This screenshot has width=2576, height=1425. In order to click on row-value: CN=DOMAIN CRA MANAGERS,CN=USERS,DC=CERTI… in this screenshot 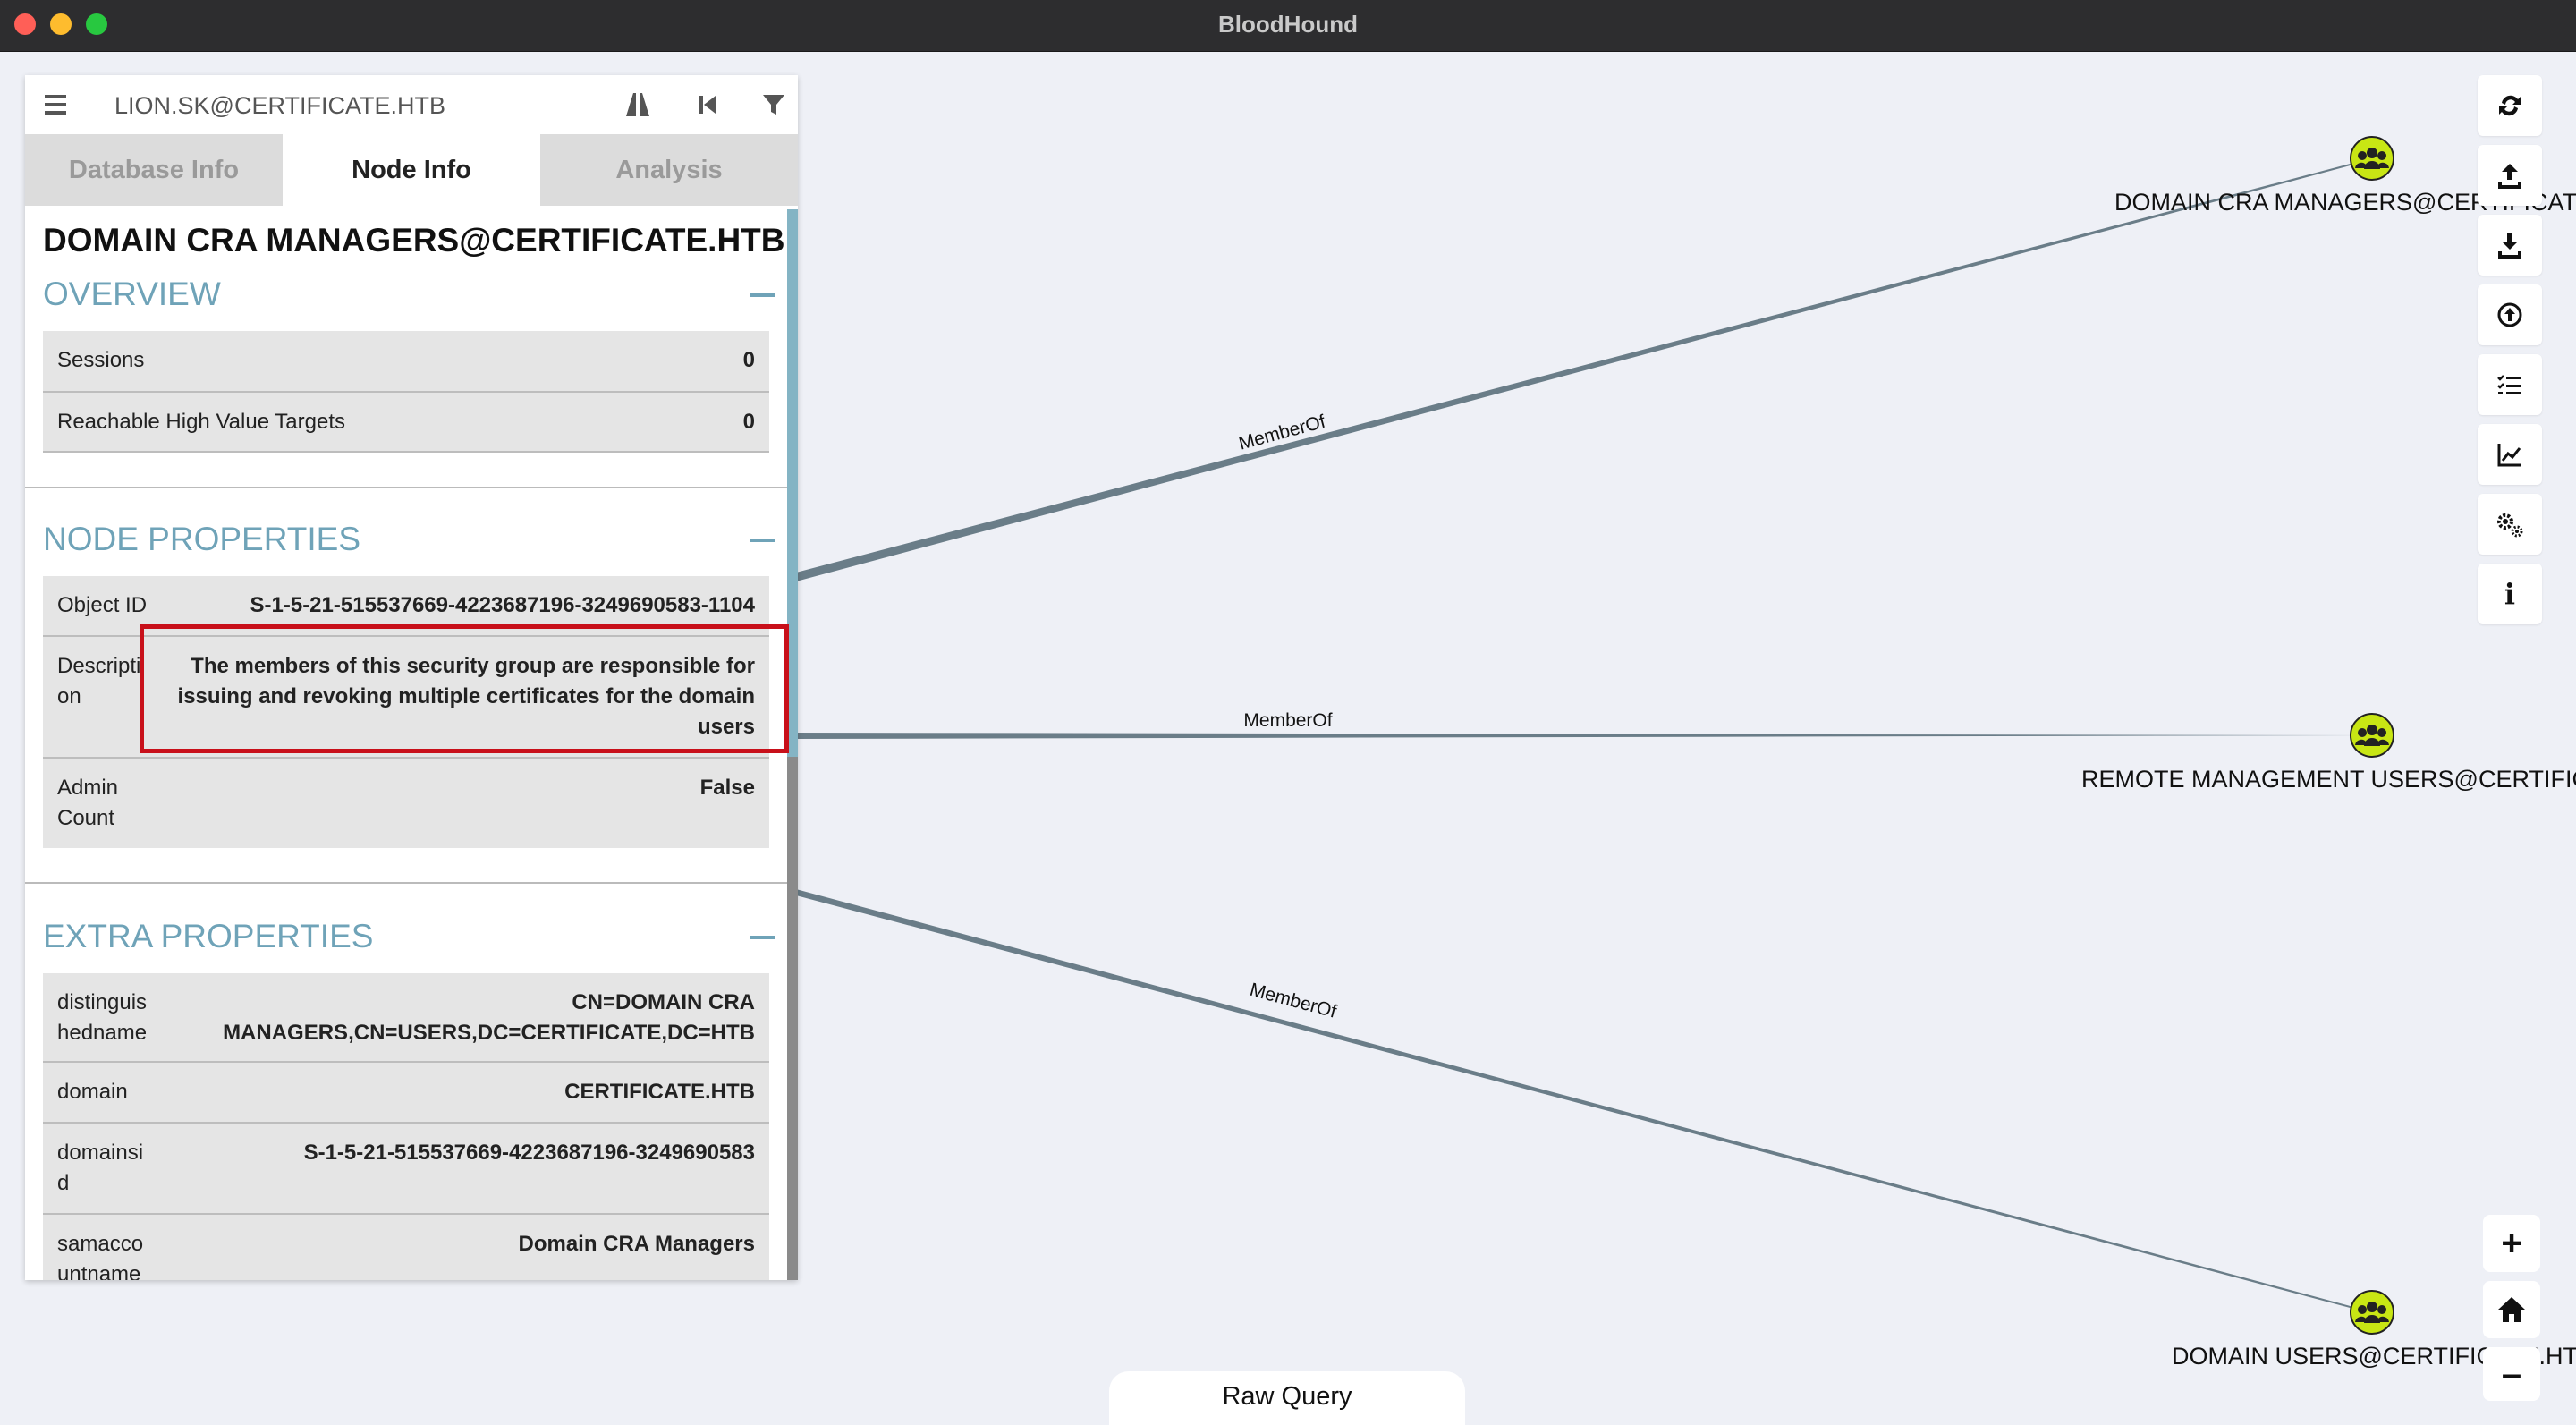, I will do `click(489, 1017)`.